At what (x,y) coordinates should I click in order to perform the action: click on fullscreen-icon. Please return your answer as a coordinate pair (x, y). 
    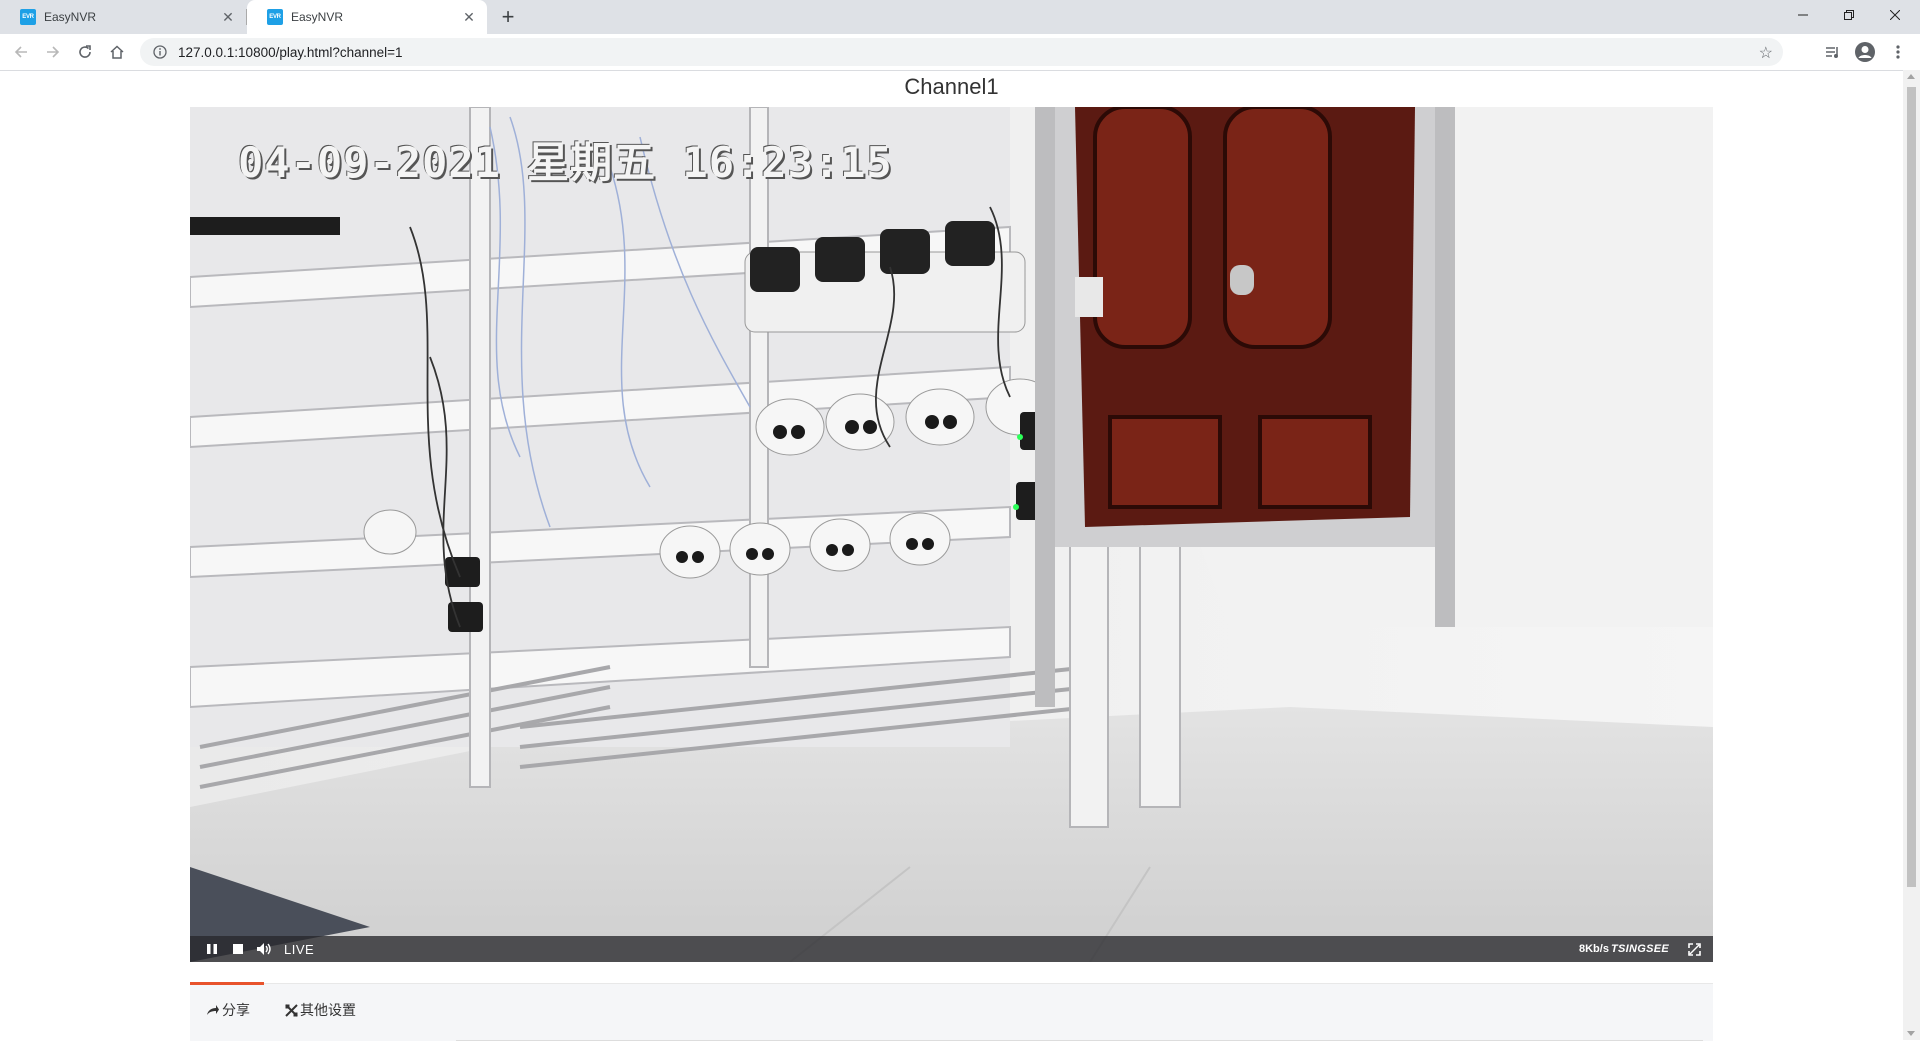
    Looking at the image, I should click on (1694, 949).